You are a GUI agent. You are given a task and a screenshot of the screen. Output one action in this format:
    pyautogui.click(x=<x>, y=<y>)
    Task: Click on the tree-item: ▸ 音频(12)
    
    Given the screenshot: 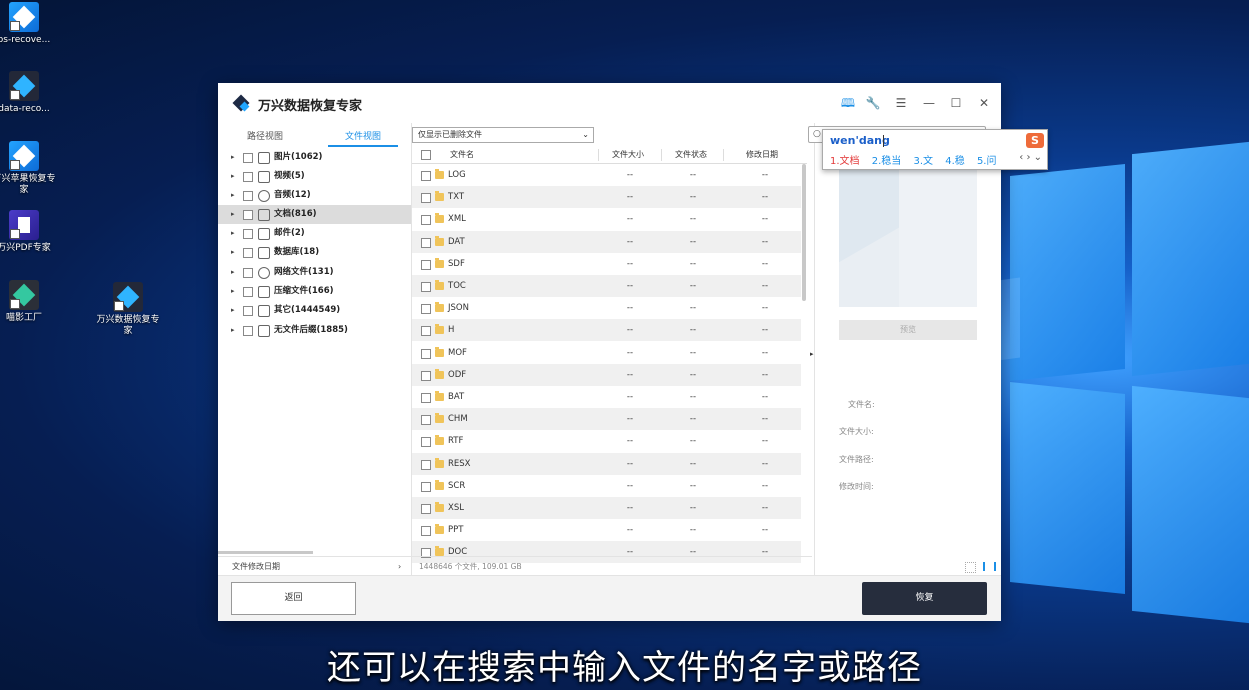 What is the action you would take?
    pyautogui.click(x=314, y=195)
    